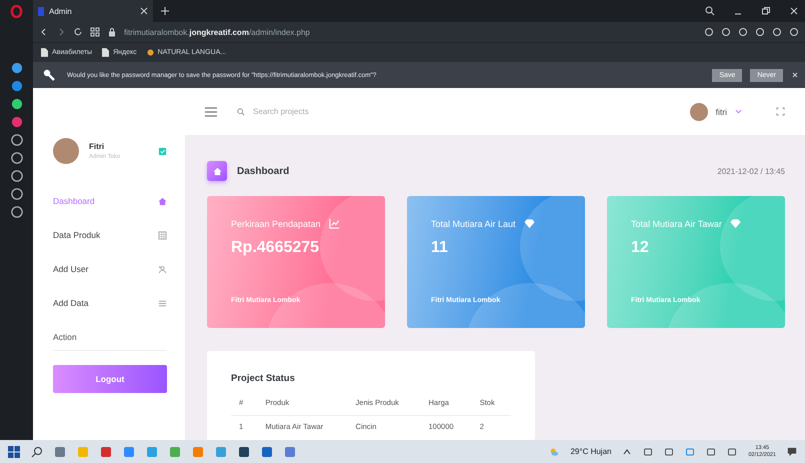 The height and width of the screenshot is (463, 805). I want to click on card-value: 11, so click(440, 248).